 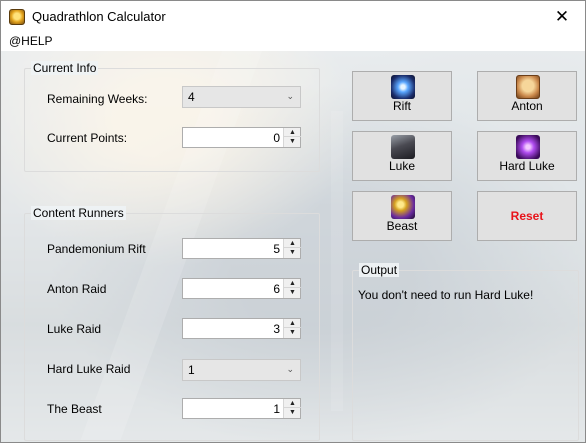 What do you see at coordinates (241, 97) in the screenshot?
I see `remaining-weeks-select: 4 ⌄` at bounding box center [241, 97].